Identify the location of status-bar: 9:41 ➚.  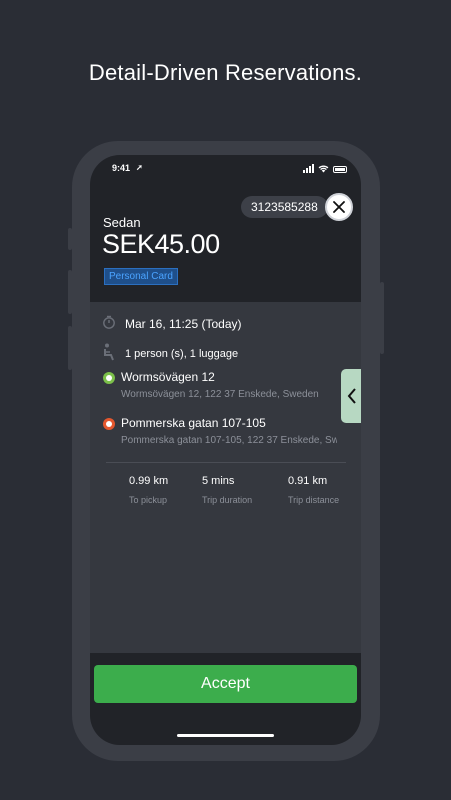
(225, 170).